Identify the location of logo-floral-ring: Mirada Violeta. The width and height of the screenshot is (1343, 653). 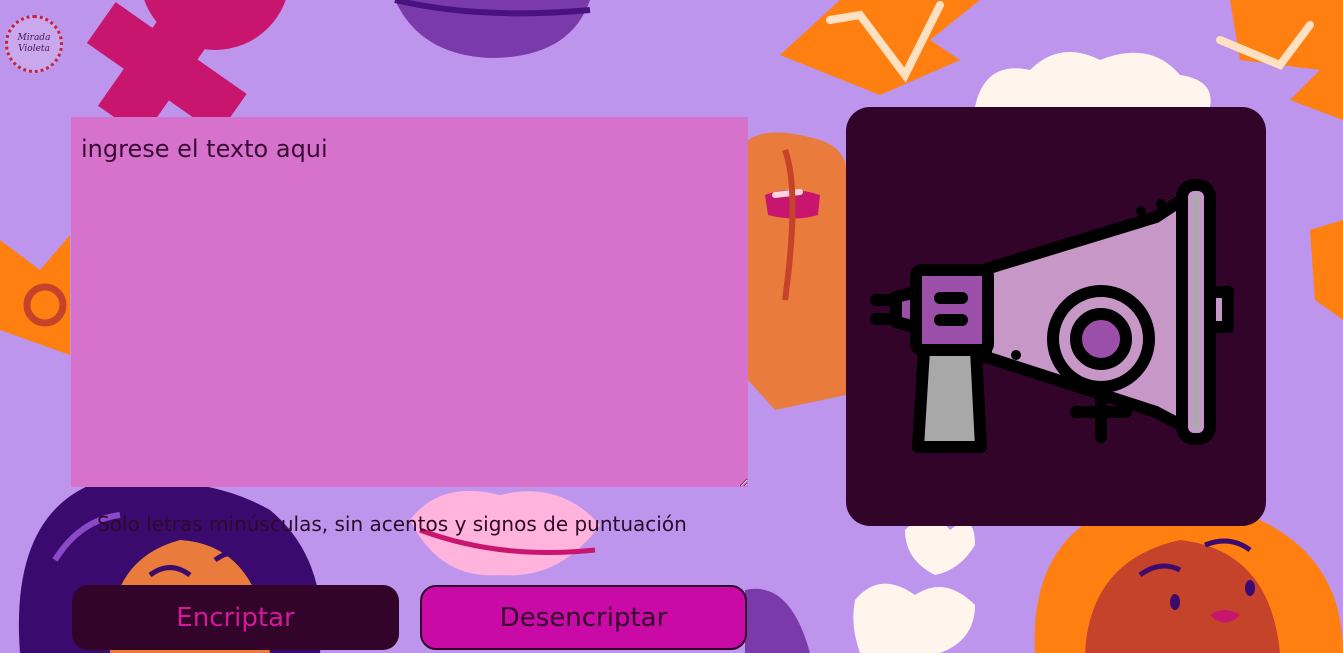
(34, 44).